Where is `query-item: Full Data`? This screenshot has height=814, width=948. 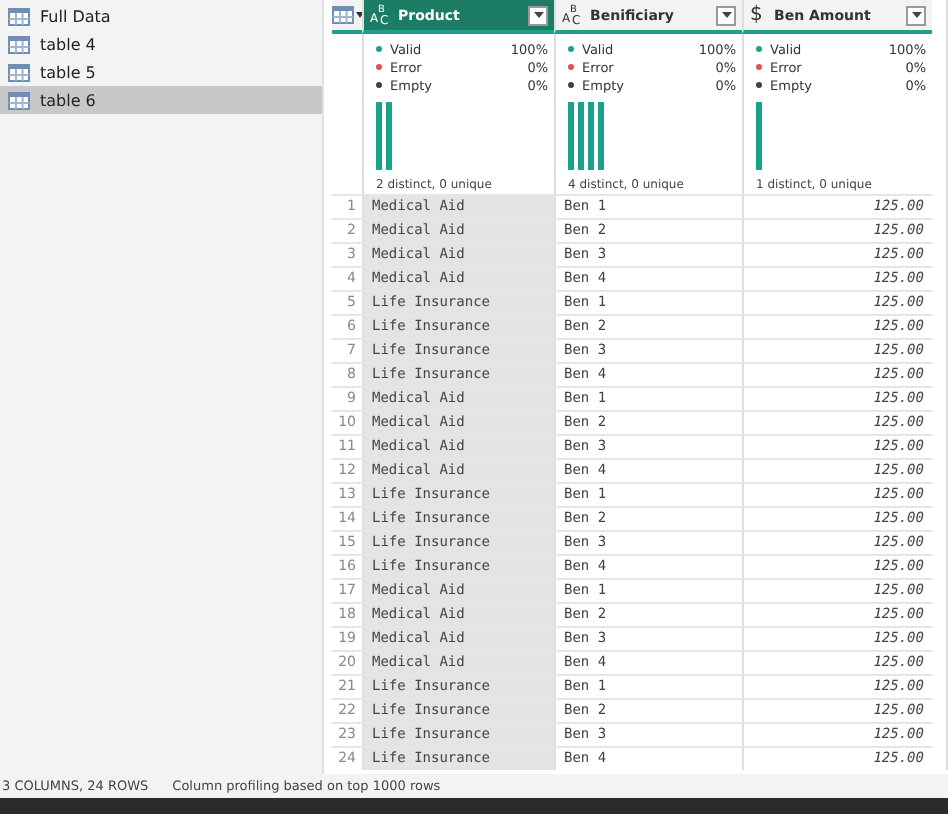
query-item: Full Data is located at coordinates (161, 16).